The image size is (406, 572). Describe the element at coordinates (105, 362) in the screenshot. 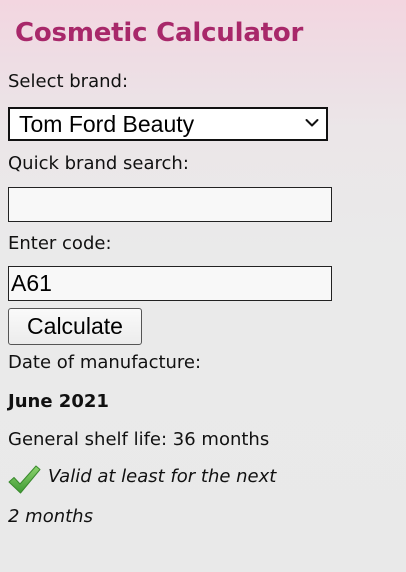

I see `manufacture-label: Date of manufacture:` at that location.